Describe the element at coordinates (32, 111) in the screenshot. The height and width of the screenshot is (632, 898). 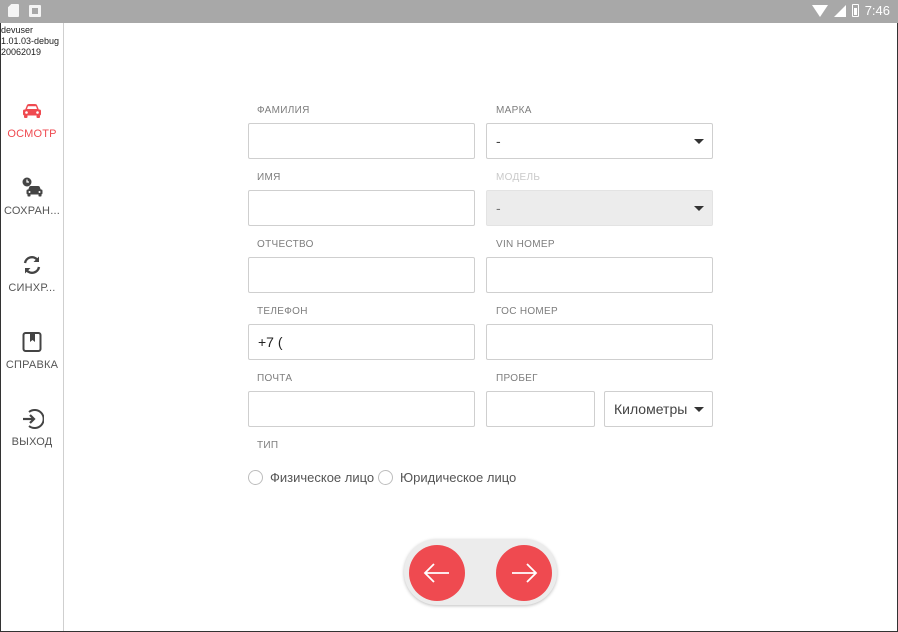
I see `car-icon` at that location.